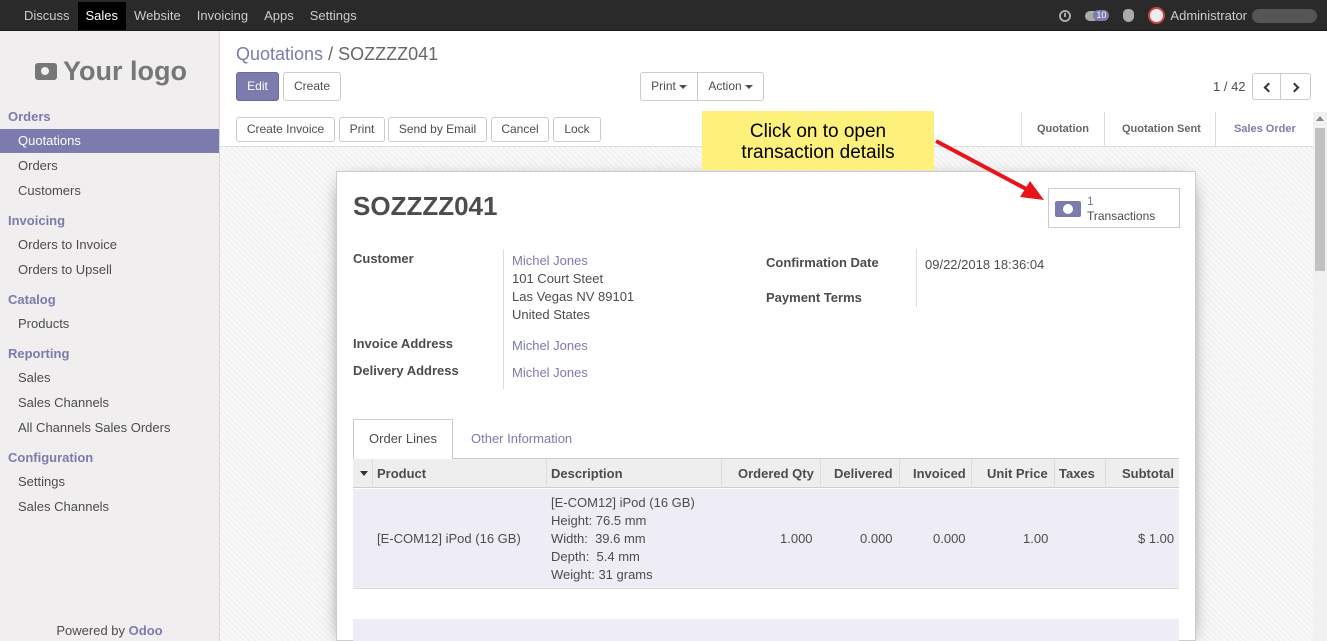 This screenshot has width=1327, height=641. I want to click on blurred-db-name, so click(1284, 15).